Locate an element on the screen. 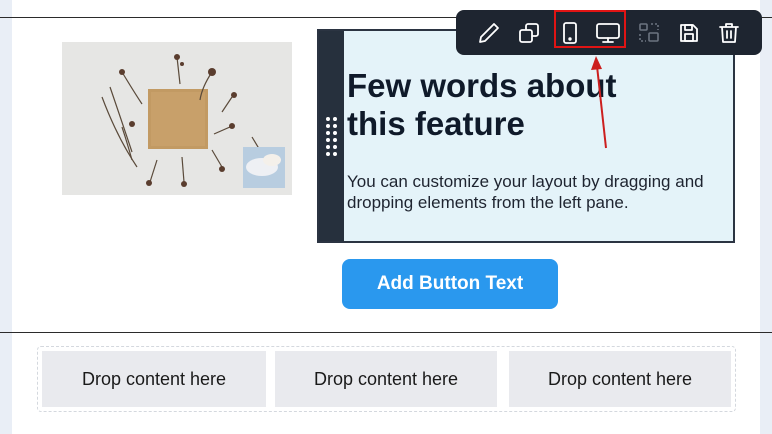 This screenshot has width=772, height=434. drag-handle-icon is located at coordinates (331, 136).